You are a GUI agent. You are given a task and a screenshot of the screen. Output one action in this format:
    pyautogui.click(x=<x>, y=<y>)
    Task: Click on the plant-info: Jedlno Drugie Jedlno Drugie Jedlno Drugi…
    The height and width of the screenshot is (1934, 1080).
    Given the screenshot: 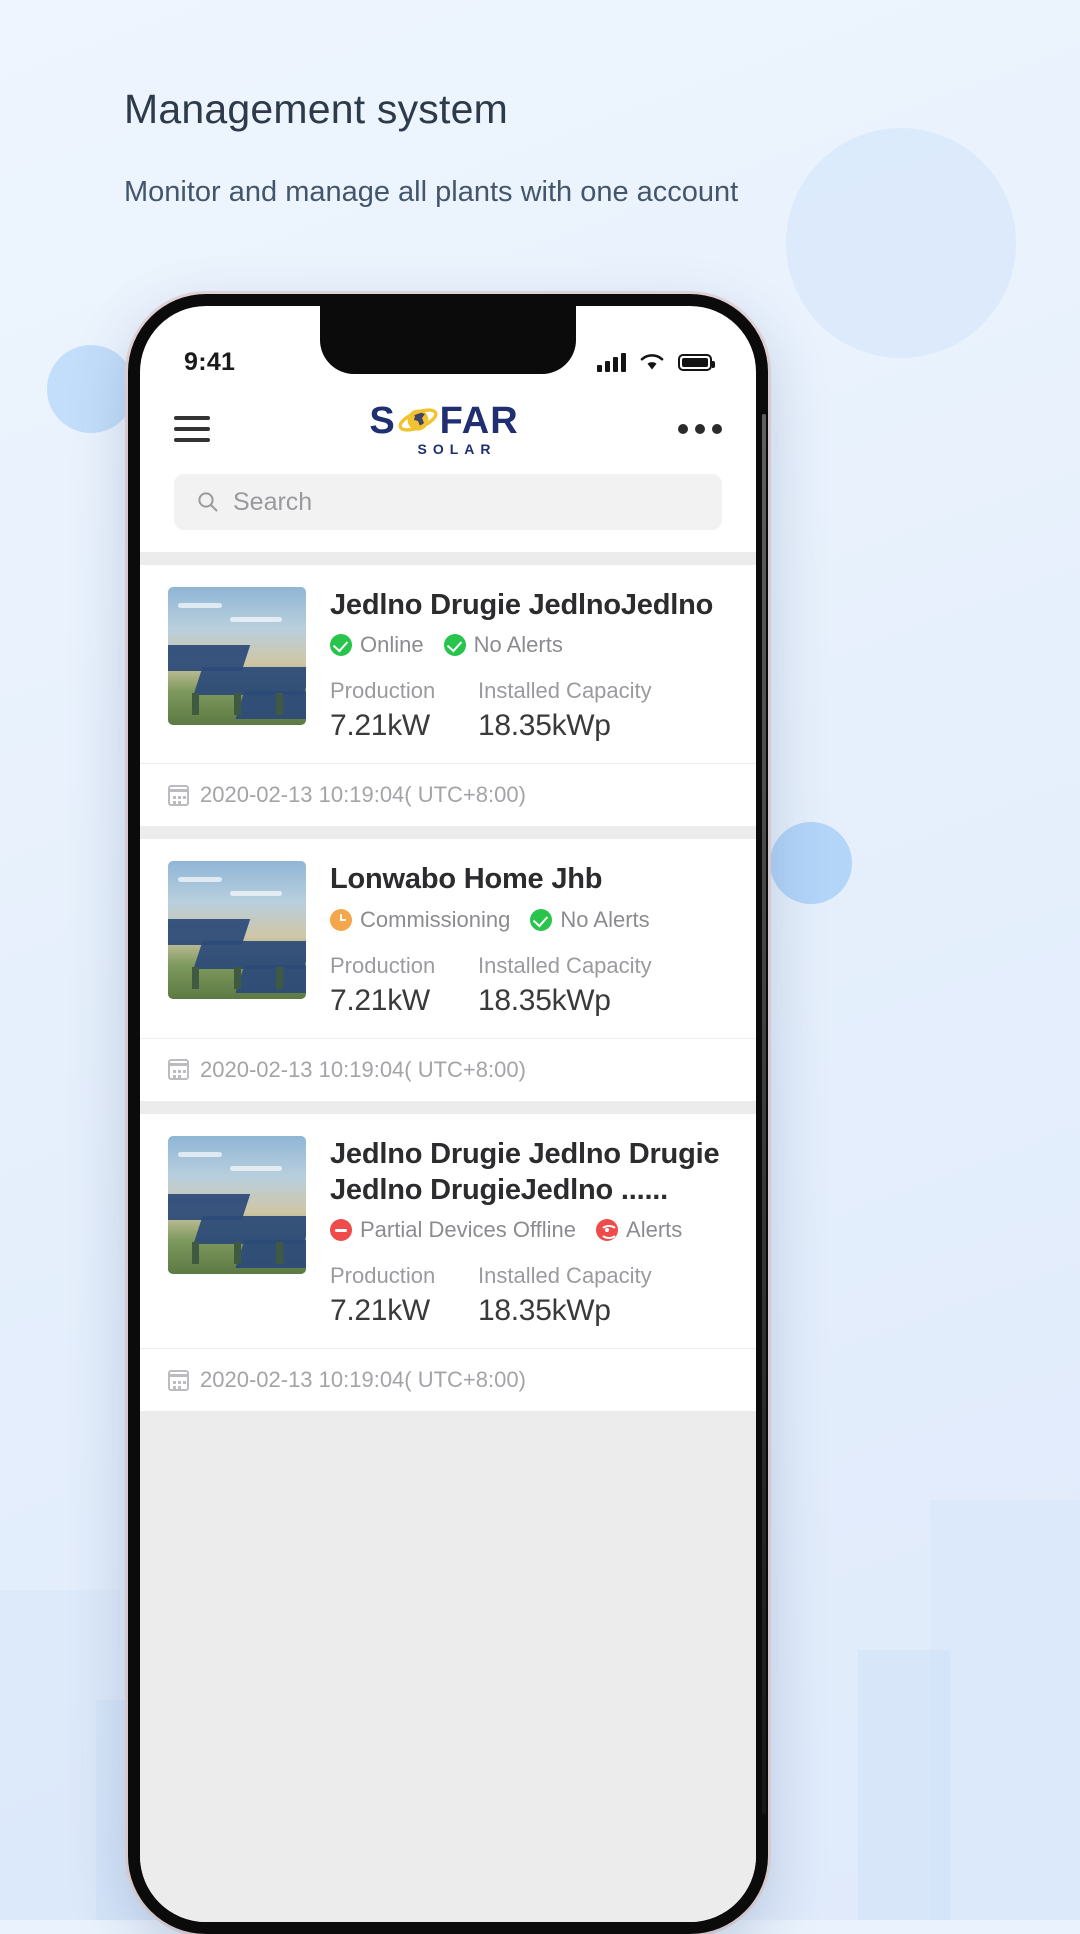 What is the action you would take?
    pyautogui.click(x=529, y=1232)
    